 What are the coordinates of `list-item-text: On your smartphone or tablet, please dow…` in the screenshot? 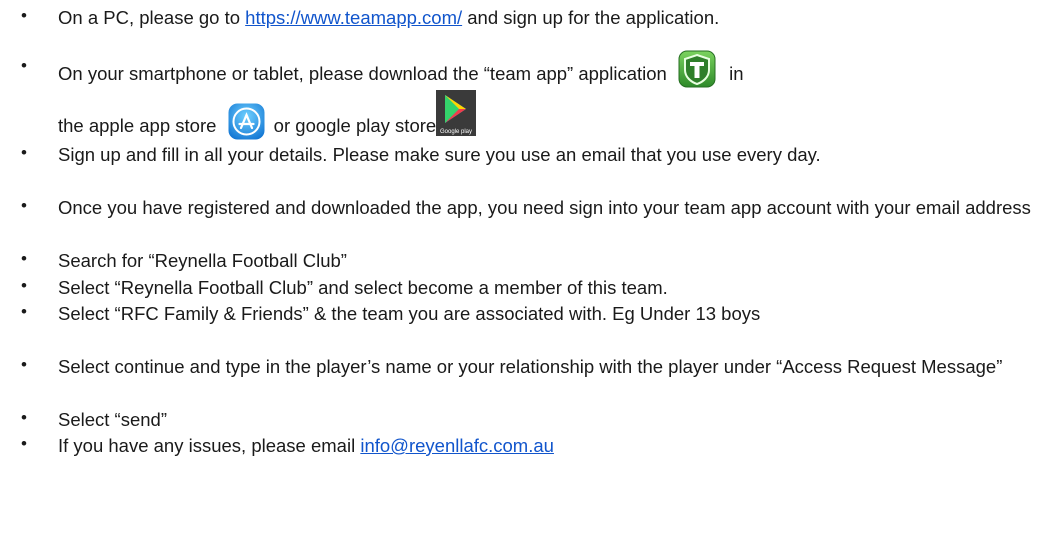 It's located at (545, 72).